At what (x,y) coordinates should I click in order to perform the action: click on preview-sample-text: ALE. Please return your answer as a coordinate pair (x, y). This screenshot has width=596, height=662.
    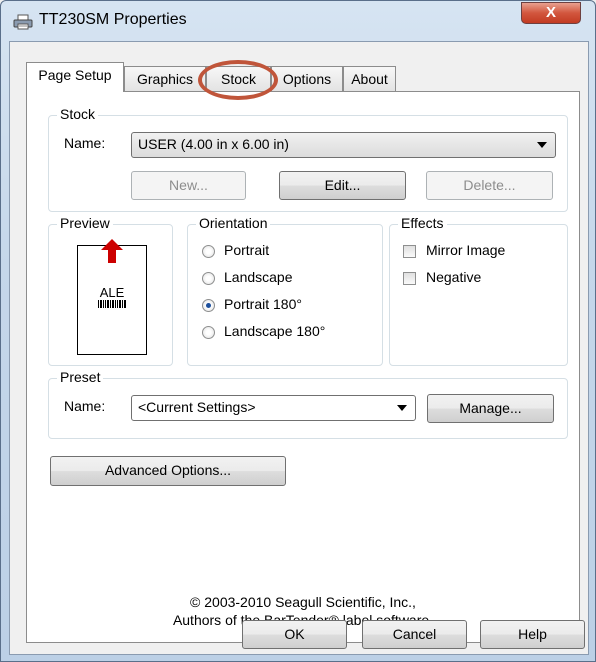
    Looking at the image, I should click on (112, 292).